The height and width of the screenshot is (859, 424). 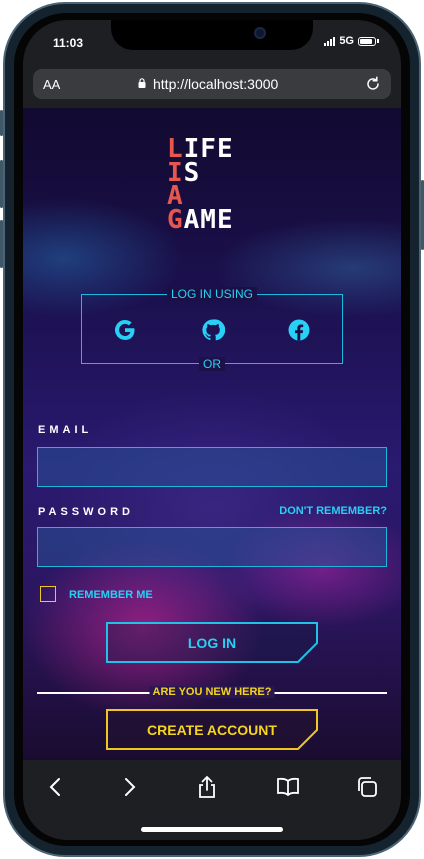 I want to click on browser-address-area: AA http://localhost:3000, so click(x=212, y=87).